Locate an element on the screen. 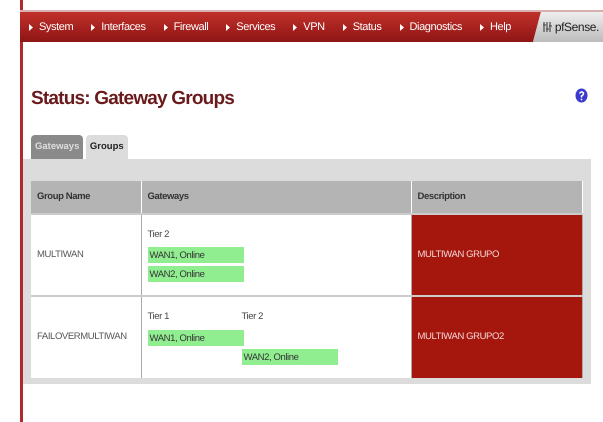 This screenshot has width=603, height=422. menu-item: Help is located at coordinates (495, 27).